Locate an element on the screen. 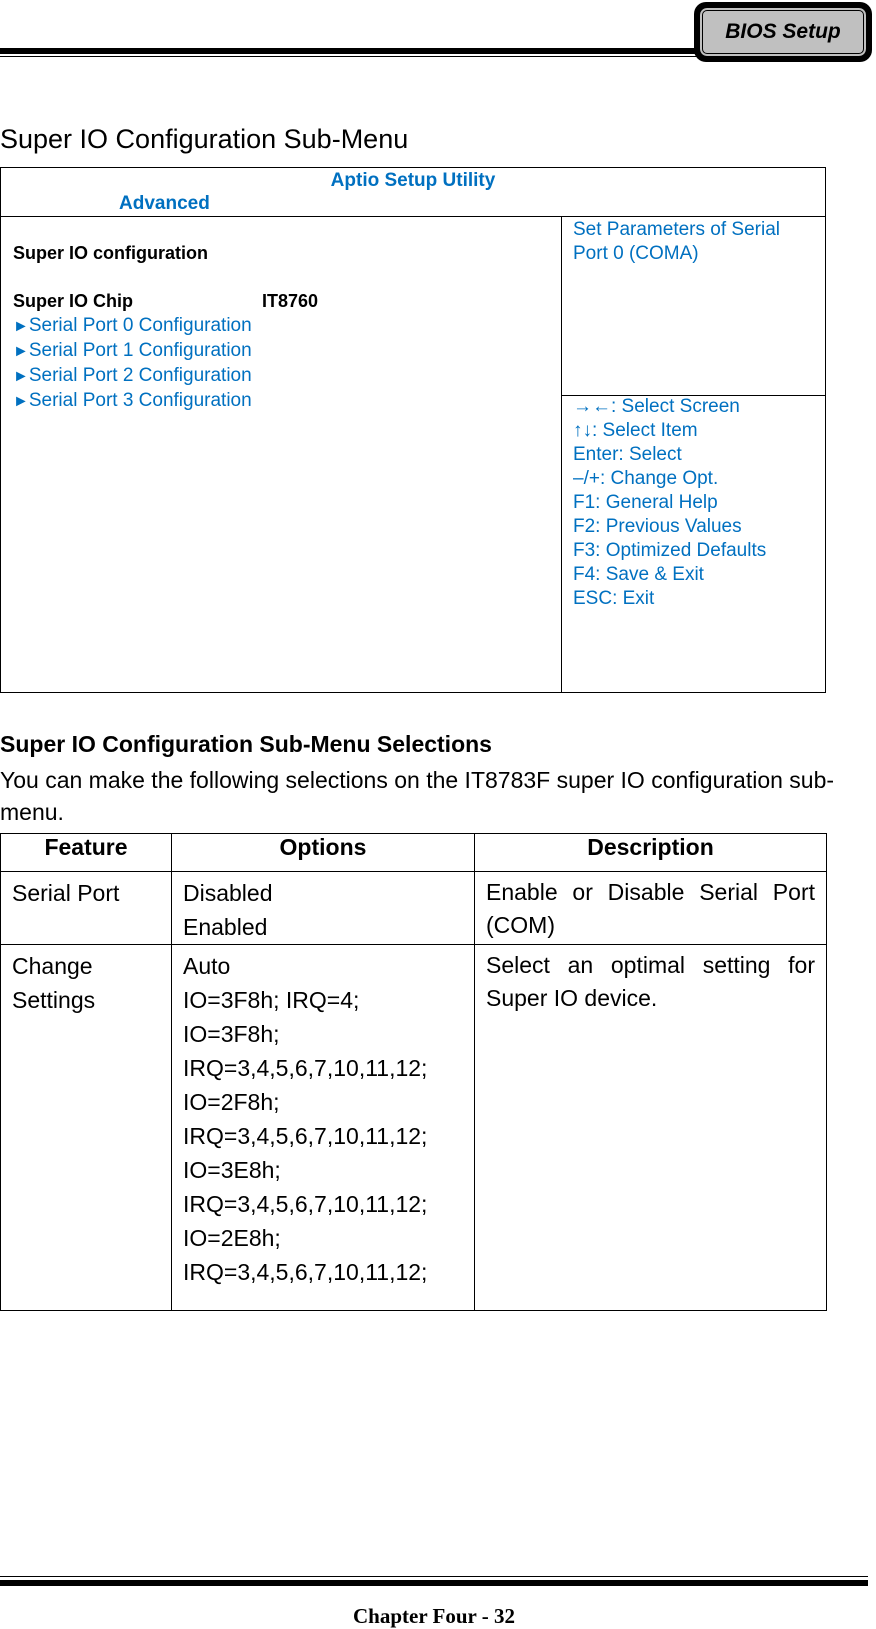  key-hint-enter: Enter: Select is located at coordinates (627, 454).